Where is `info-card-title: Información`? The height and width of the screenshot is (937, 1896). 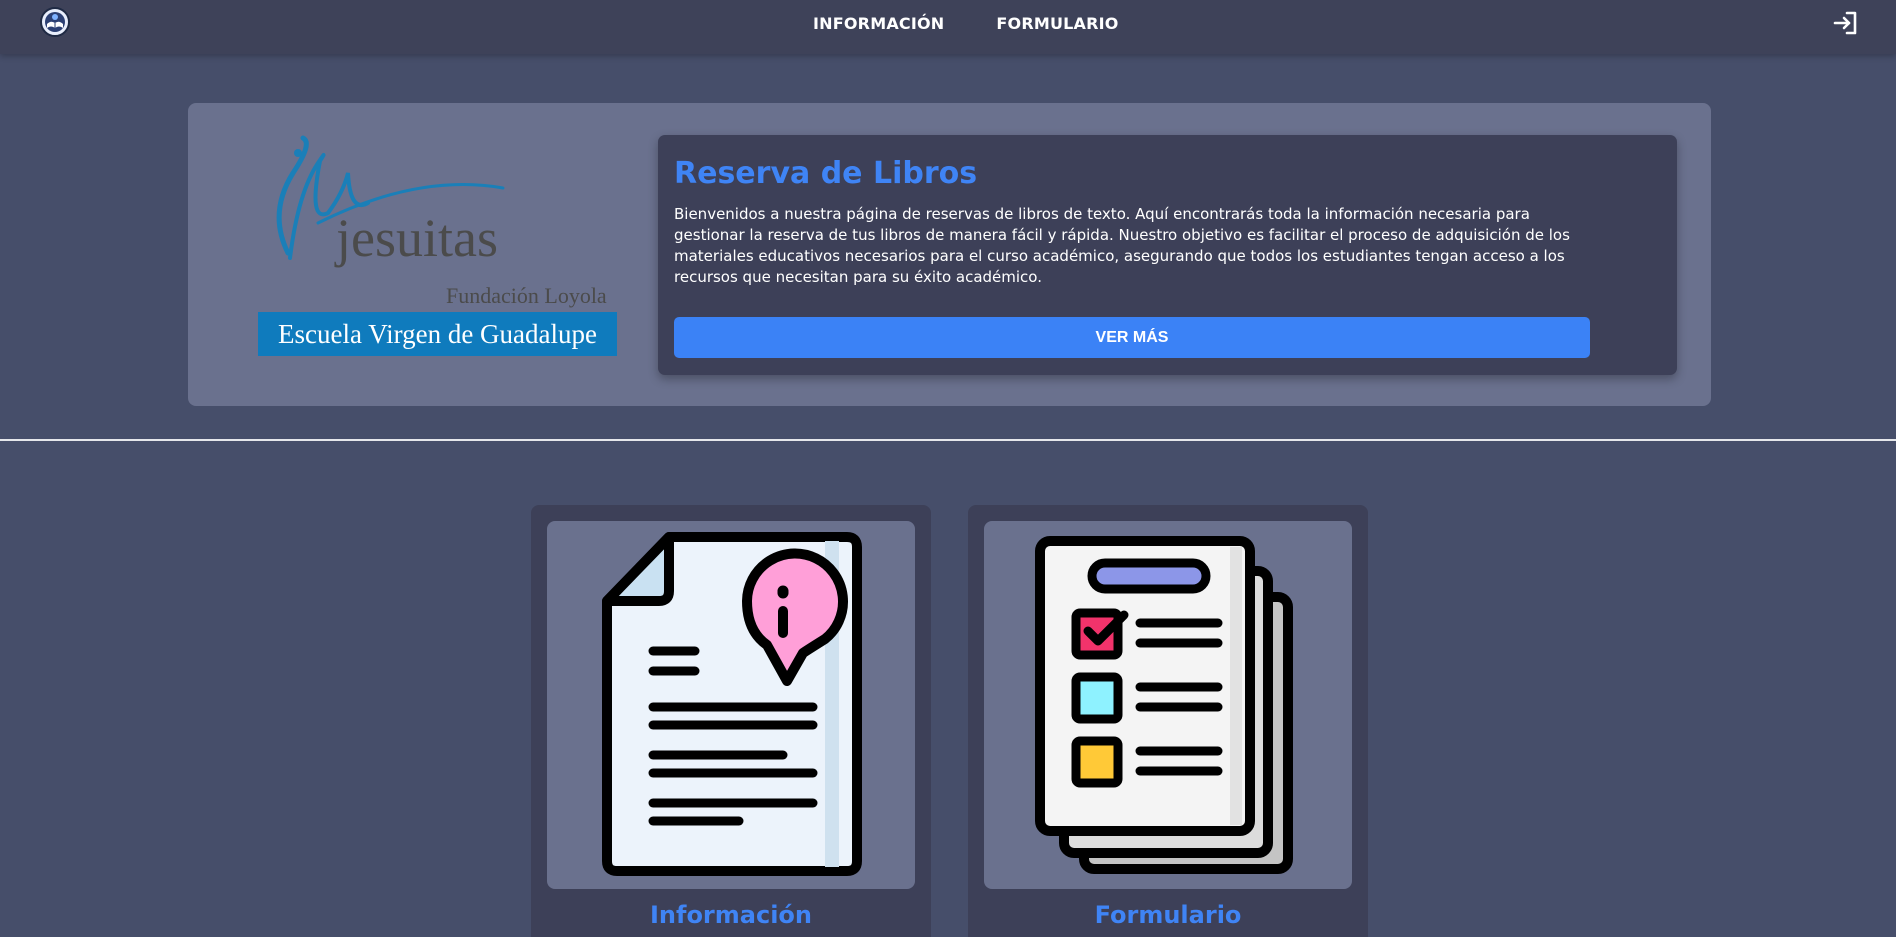 info-card-title: Información is located at coordinates (731, 915).